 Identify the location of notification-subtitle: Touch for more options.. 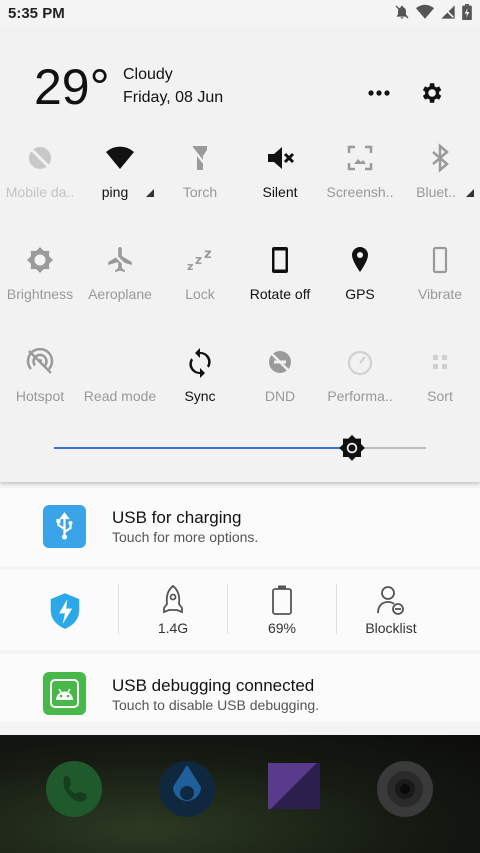
(185, 537).